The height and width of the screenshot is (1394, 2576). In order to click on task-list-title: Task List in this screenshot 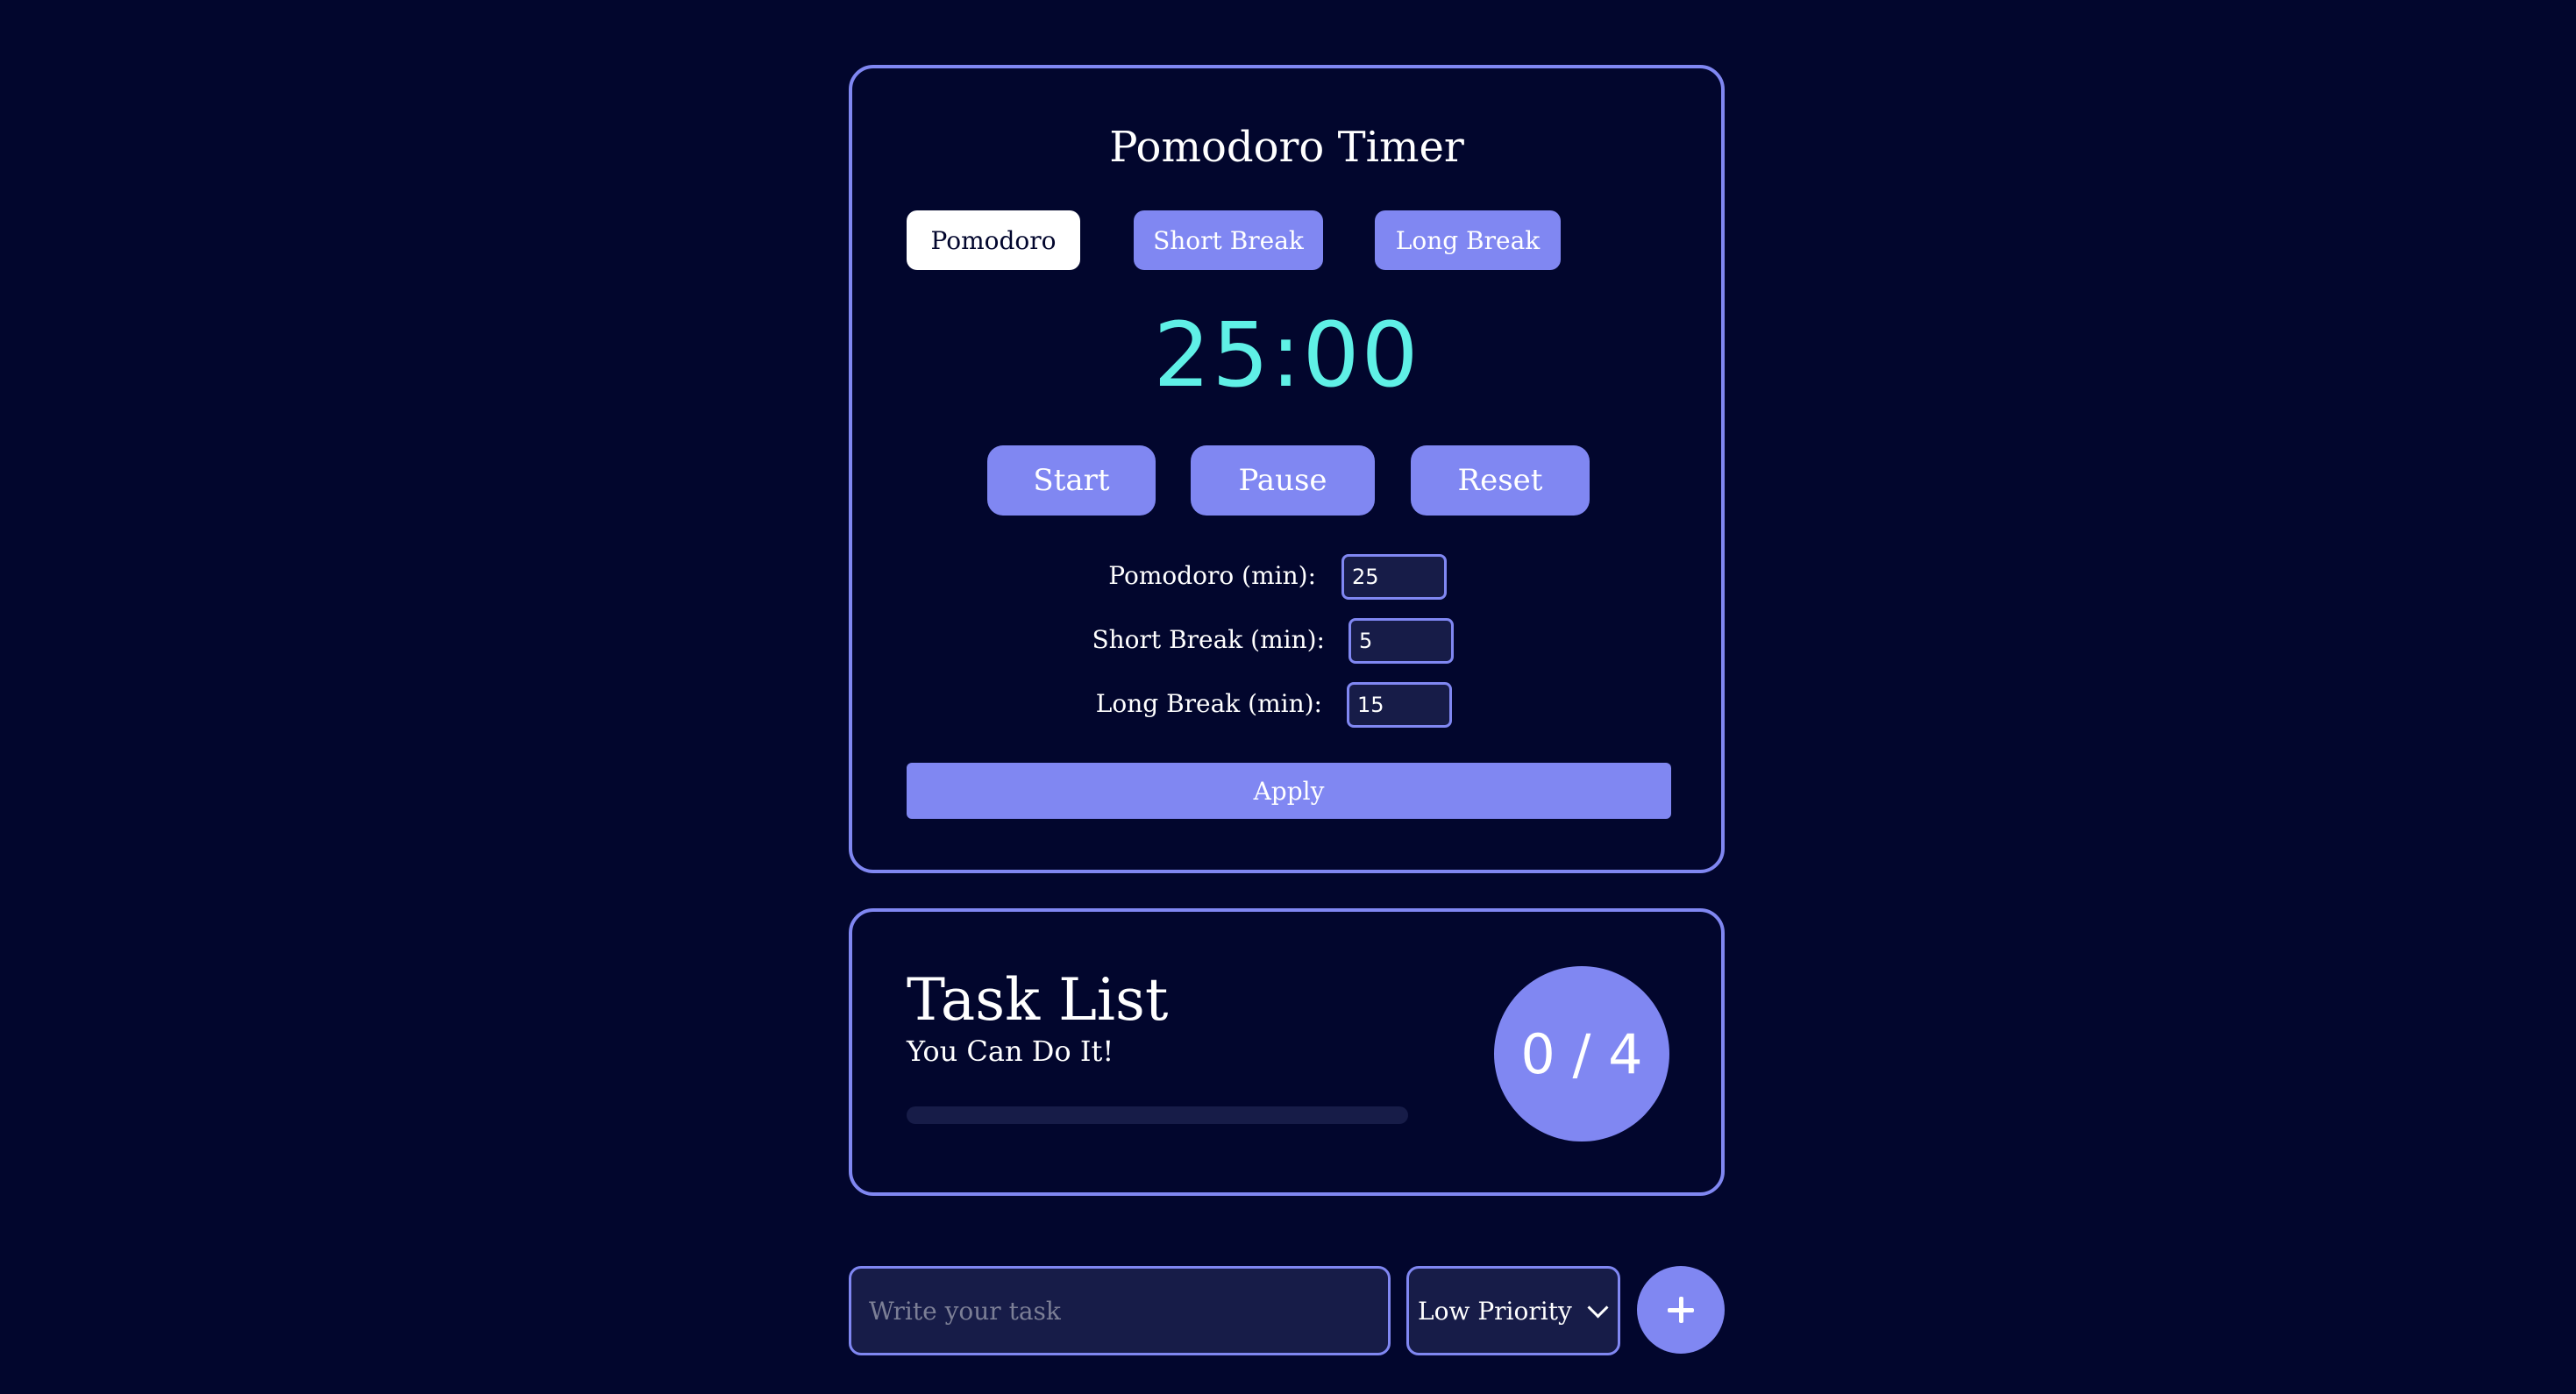, I will do `click(1038, 1000)`.